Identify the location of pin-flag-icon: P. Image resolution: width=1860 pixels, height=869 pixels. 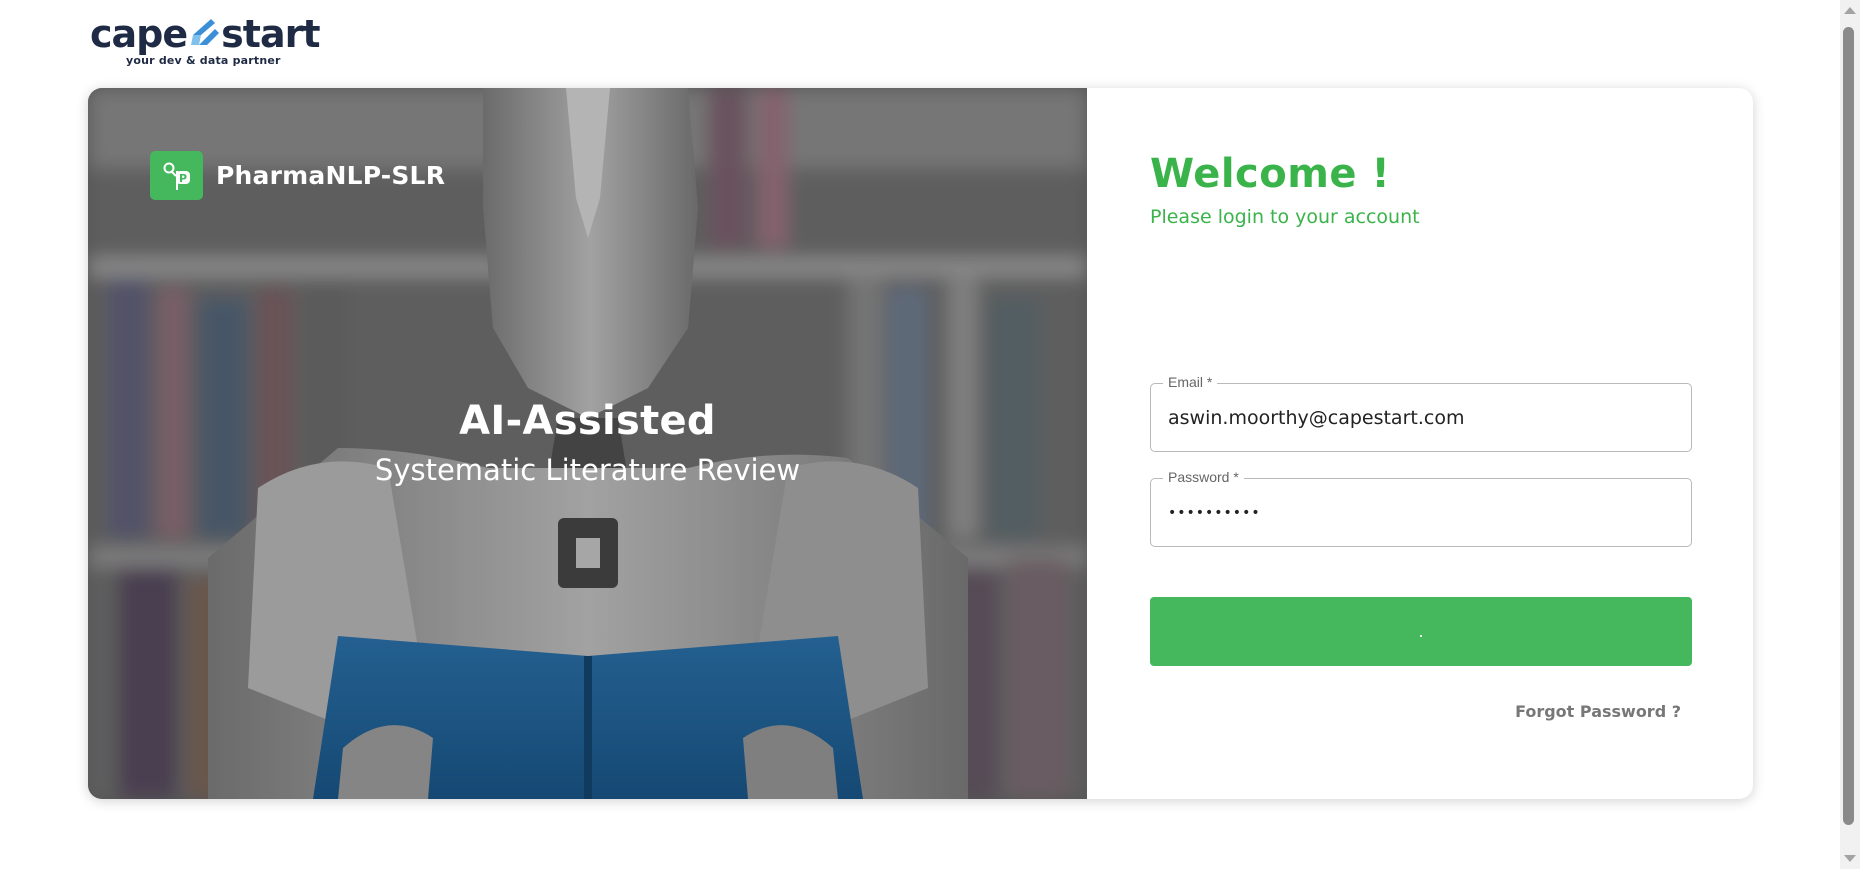
(176, 175).